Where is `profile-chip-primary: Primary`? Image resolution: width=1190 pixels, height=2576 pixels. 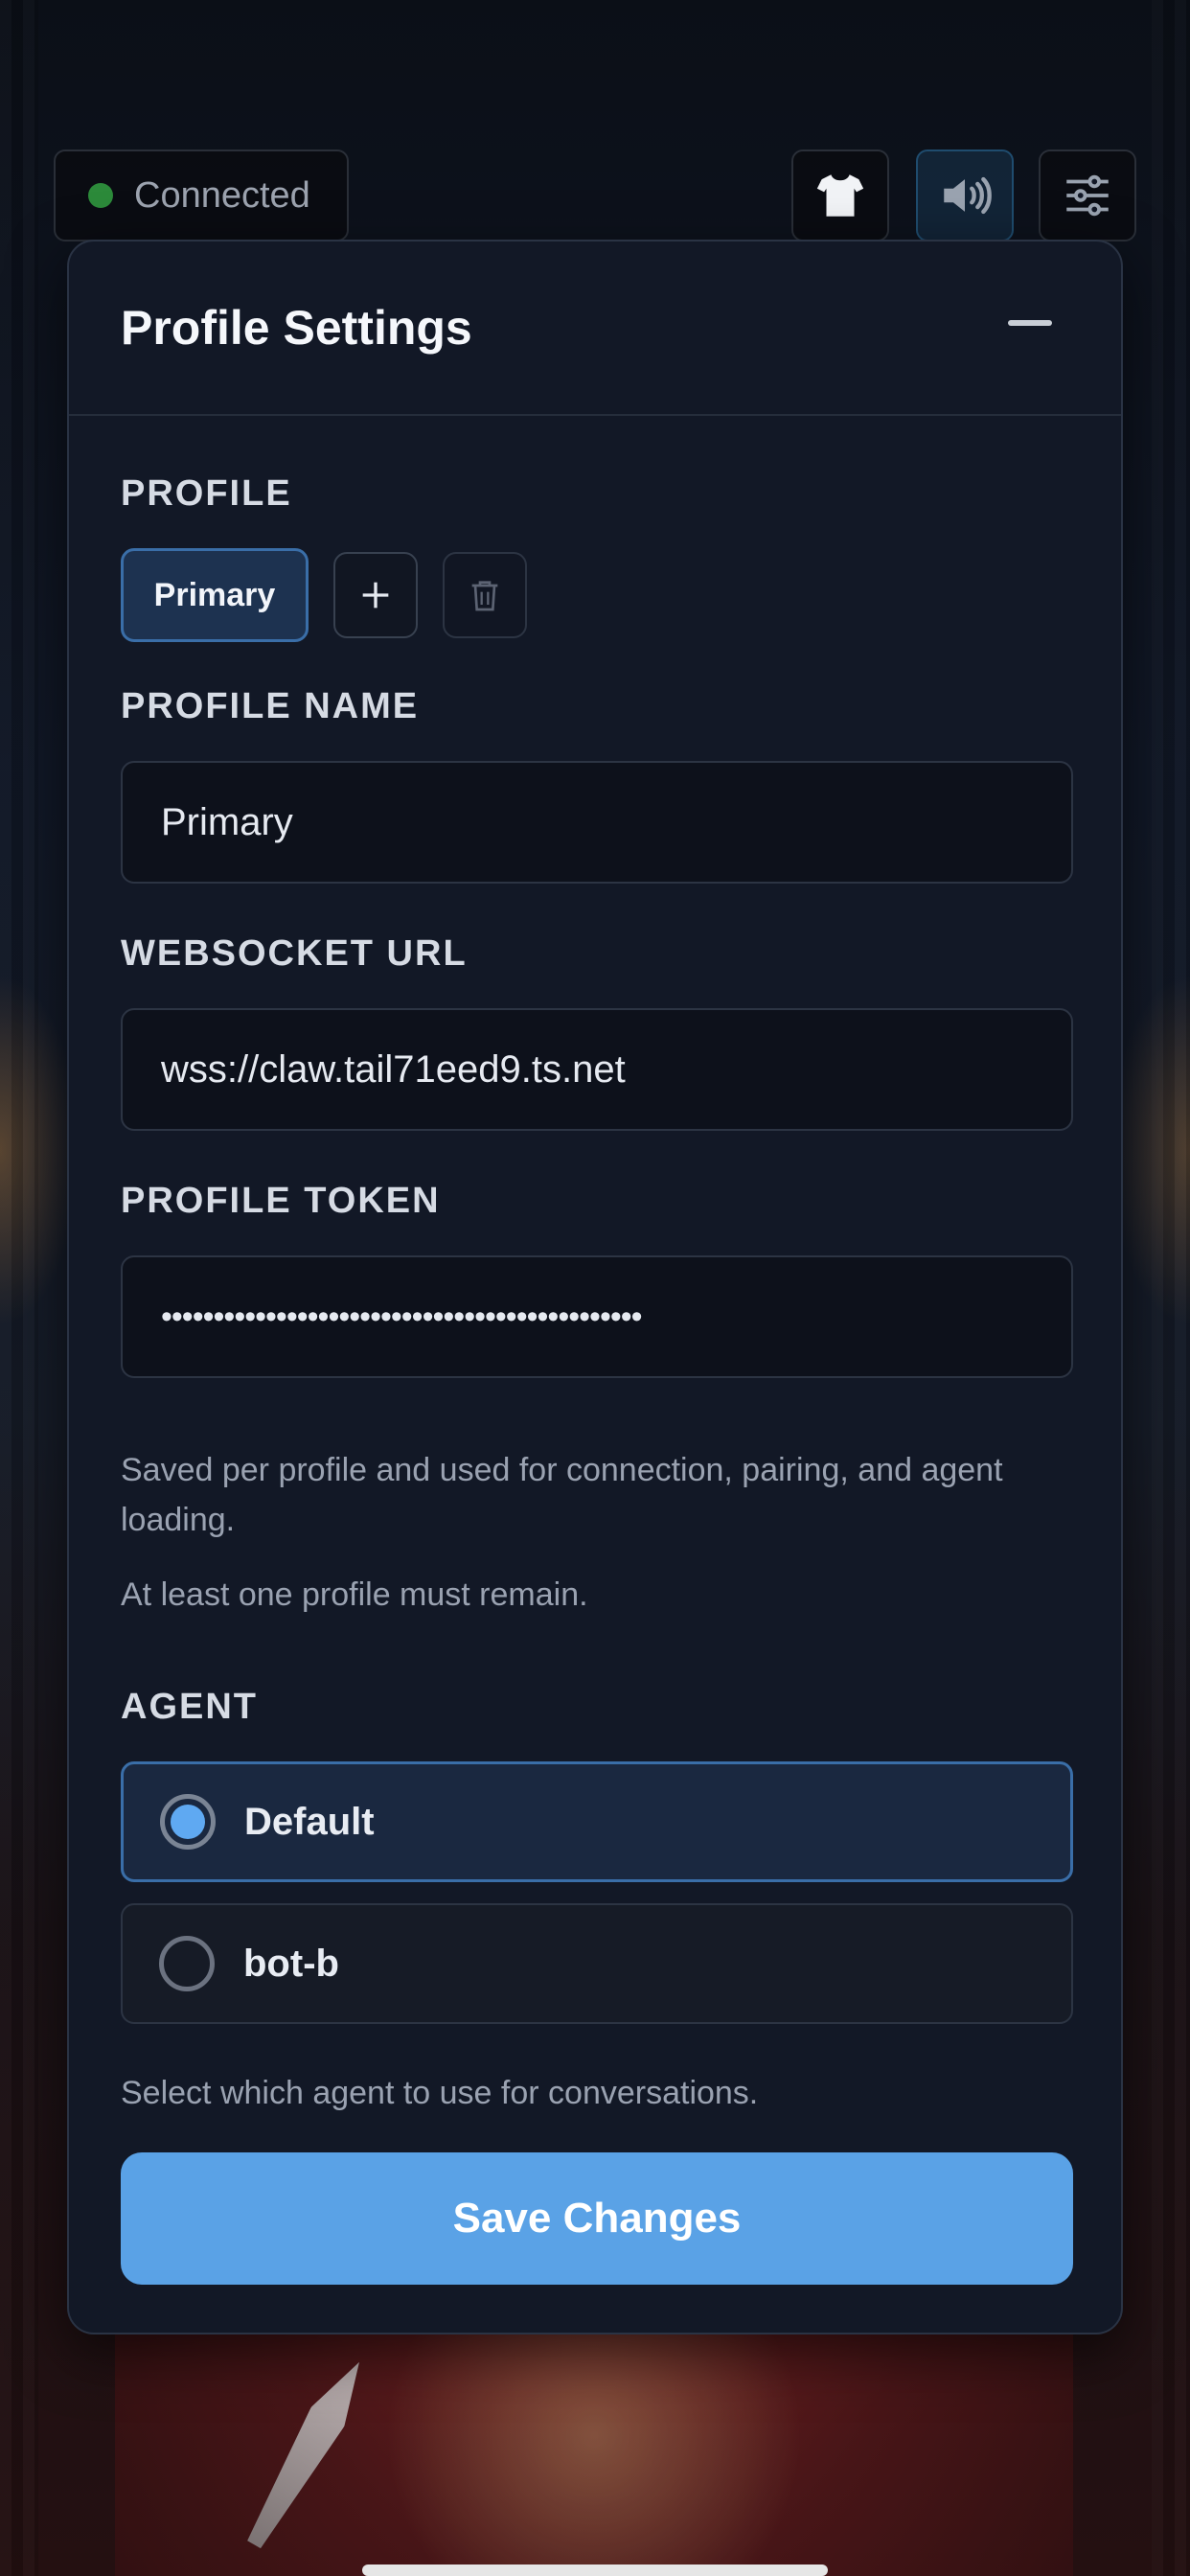 profile-chip-primary: Primary is located at coordinates (215, 595).